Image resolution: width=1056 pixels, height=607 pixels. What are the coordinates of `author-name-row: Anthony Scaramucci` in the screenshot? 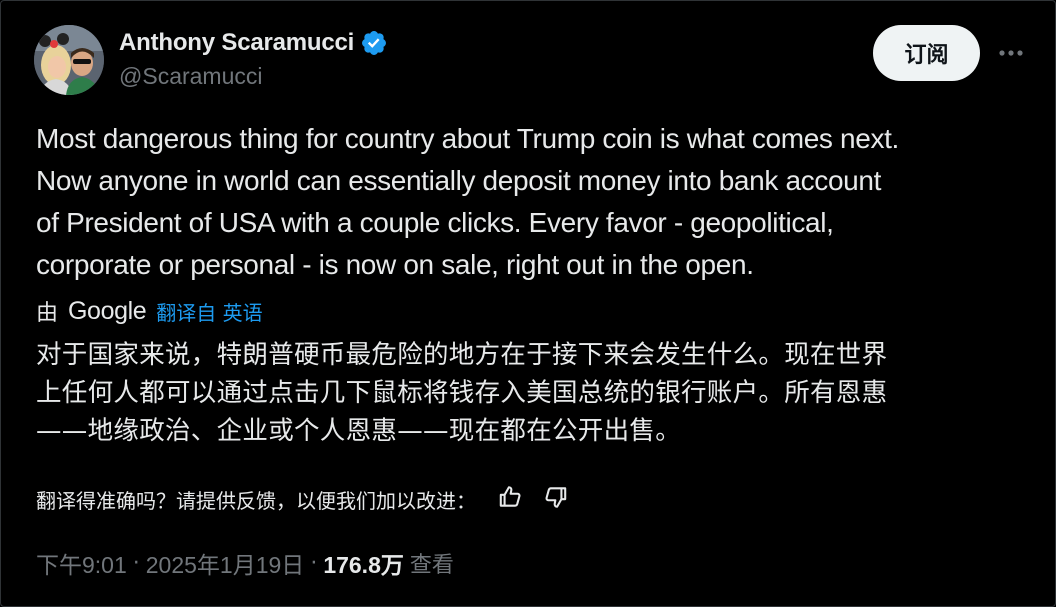 It's located at (253, 43).